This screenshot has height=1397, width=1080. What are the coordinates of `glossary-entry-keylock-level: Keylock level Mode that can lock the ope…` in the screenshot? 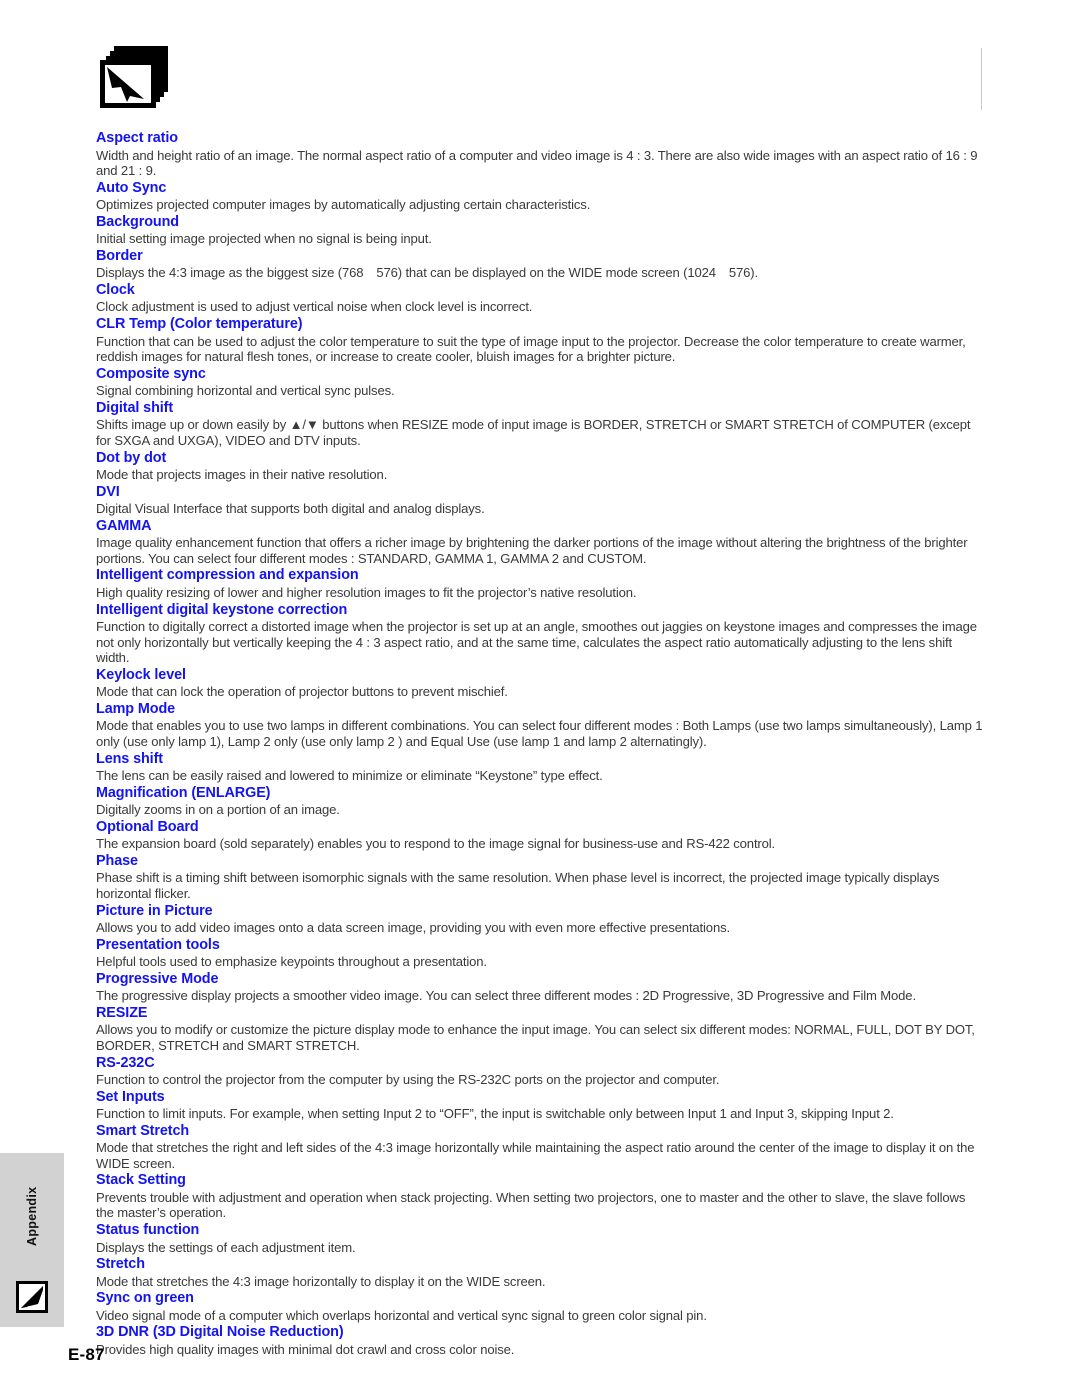 It's located at (540, 683).